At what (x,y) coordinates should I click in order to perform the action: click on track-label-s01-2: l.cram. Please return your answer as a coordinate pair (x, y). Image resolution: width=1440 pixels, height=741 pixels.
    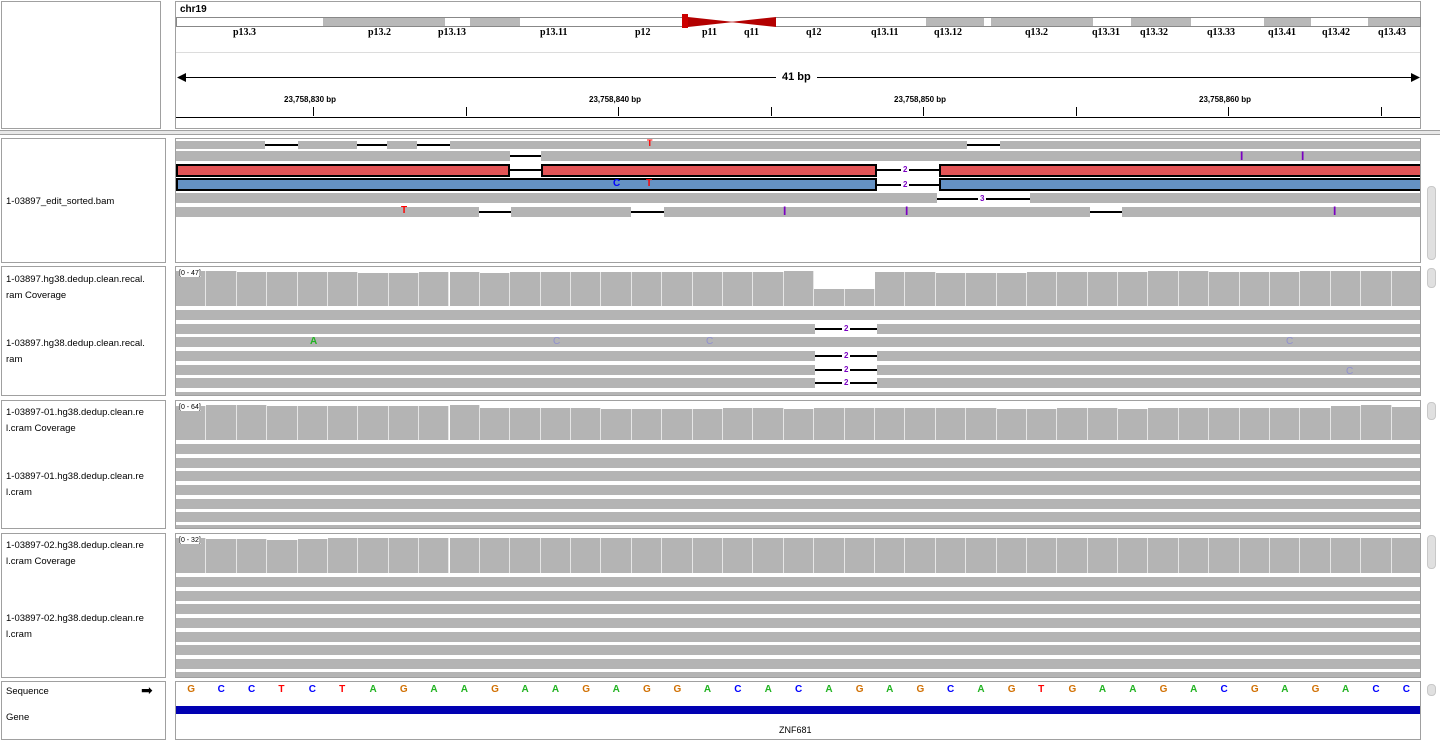
    Looking at the image, I should click on (19, 493).